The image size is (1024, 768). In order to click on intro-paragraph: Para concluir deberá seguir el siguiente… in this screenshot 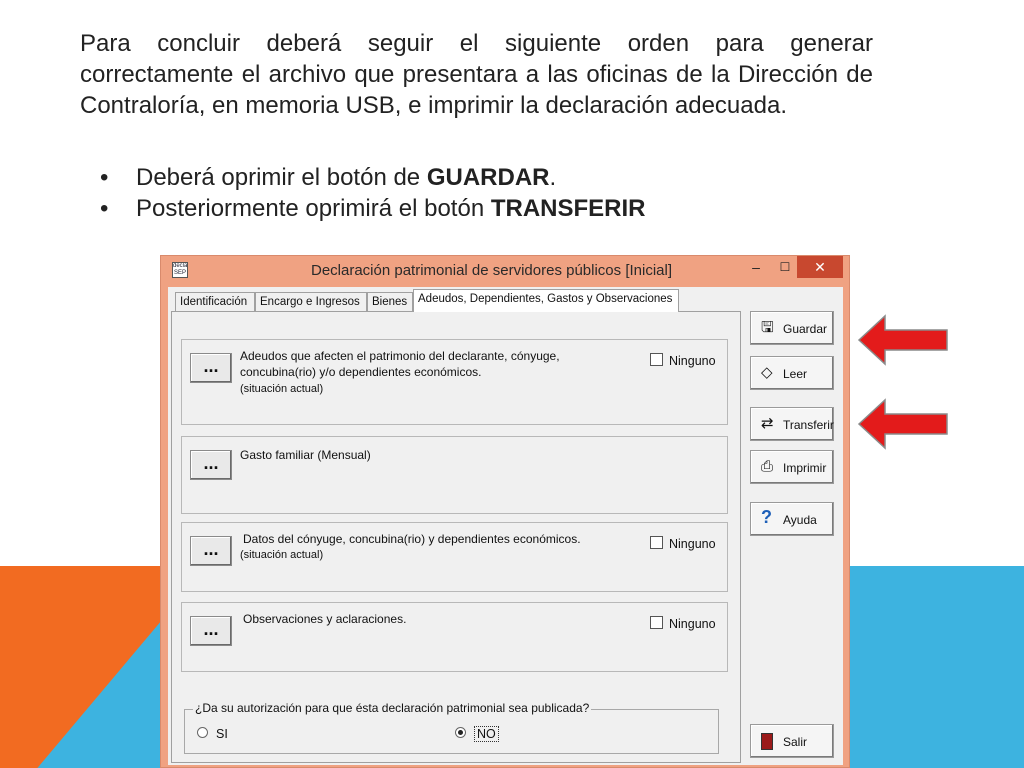, I will do `click(476, 74)`.